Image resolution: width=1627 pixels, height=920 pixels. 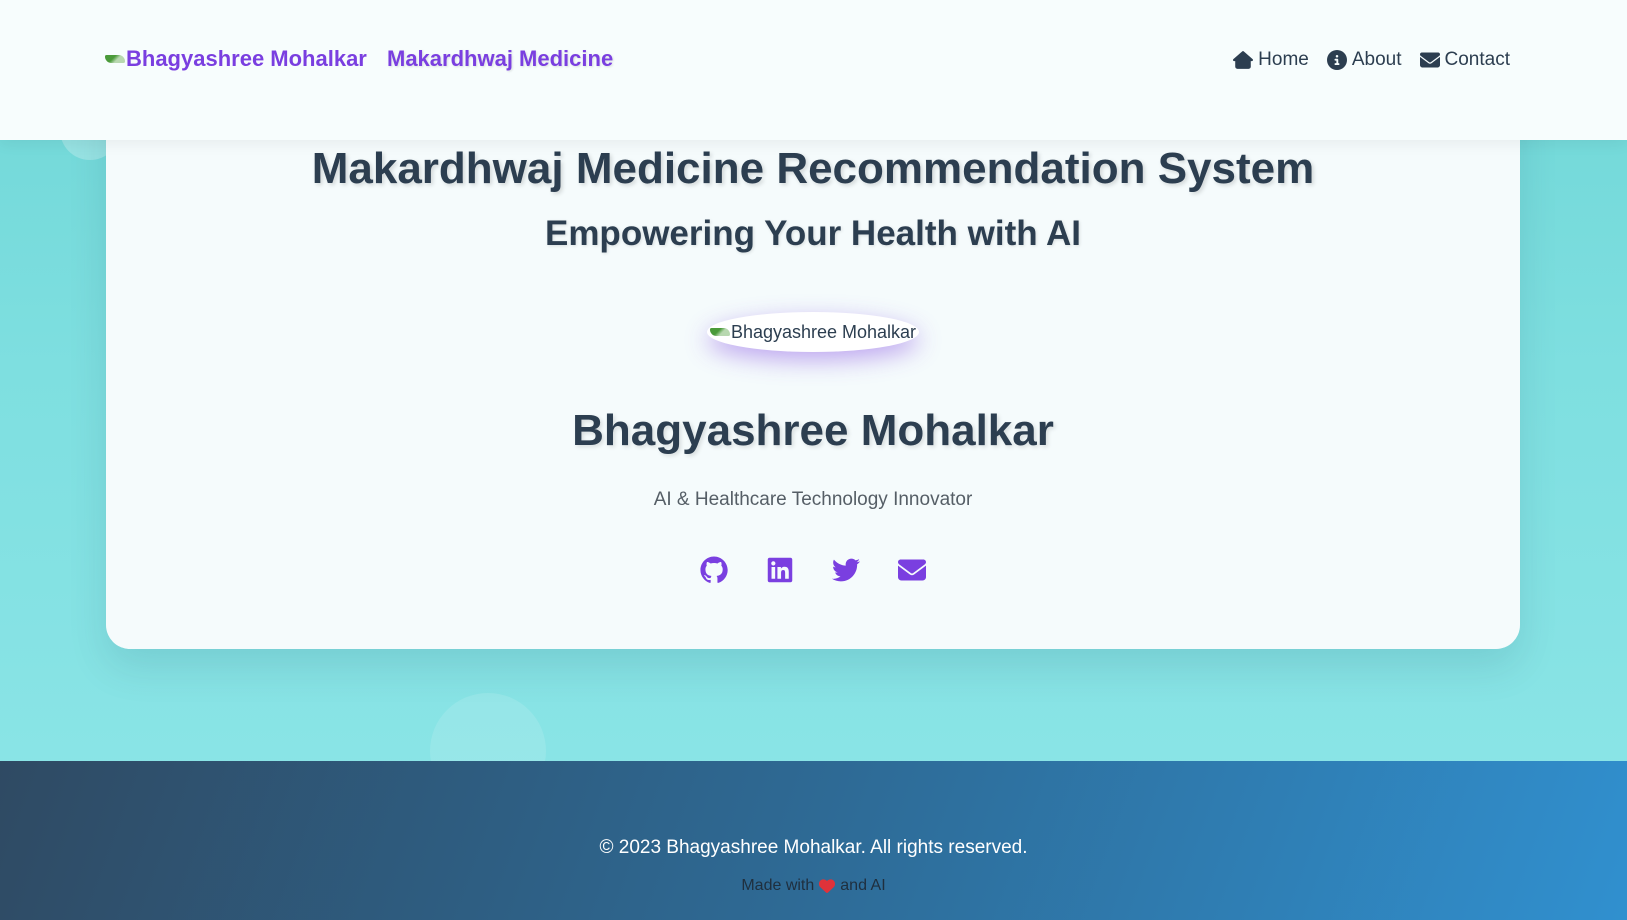 What do you see at coordinates (823, 331) in the screenshot?
I see `avatar-alt-text: Bhagyashree Mohalkar` at bounding box center [823, 331].